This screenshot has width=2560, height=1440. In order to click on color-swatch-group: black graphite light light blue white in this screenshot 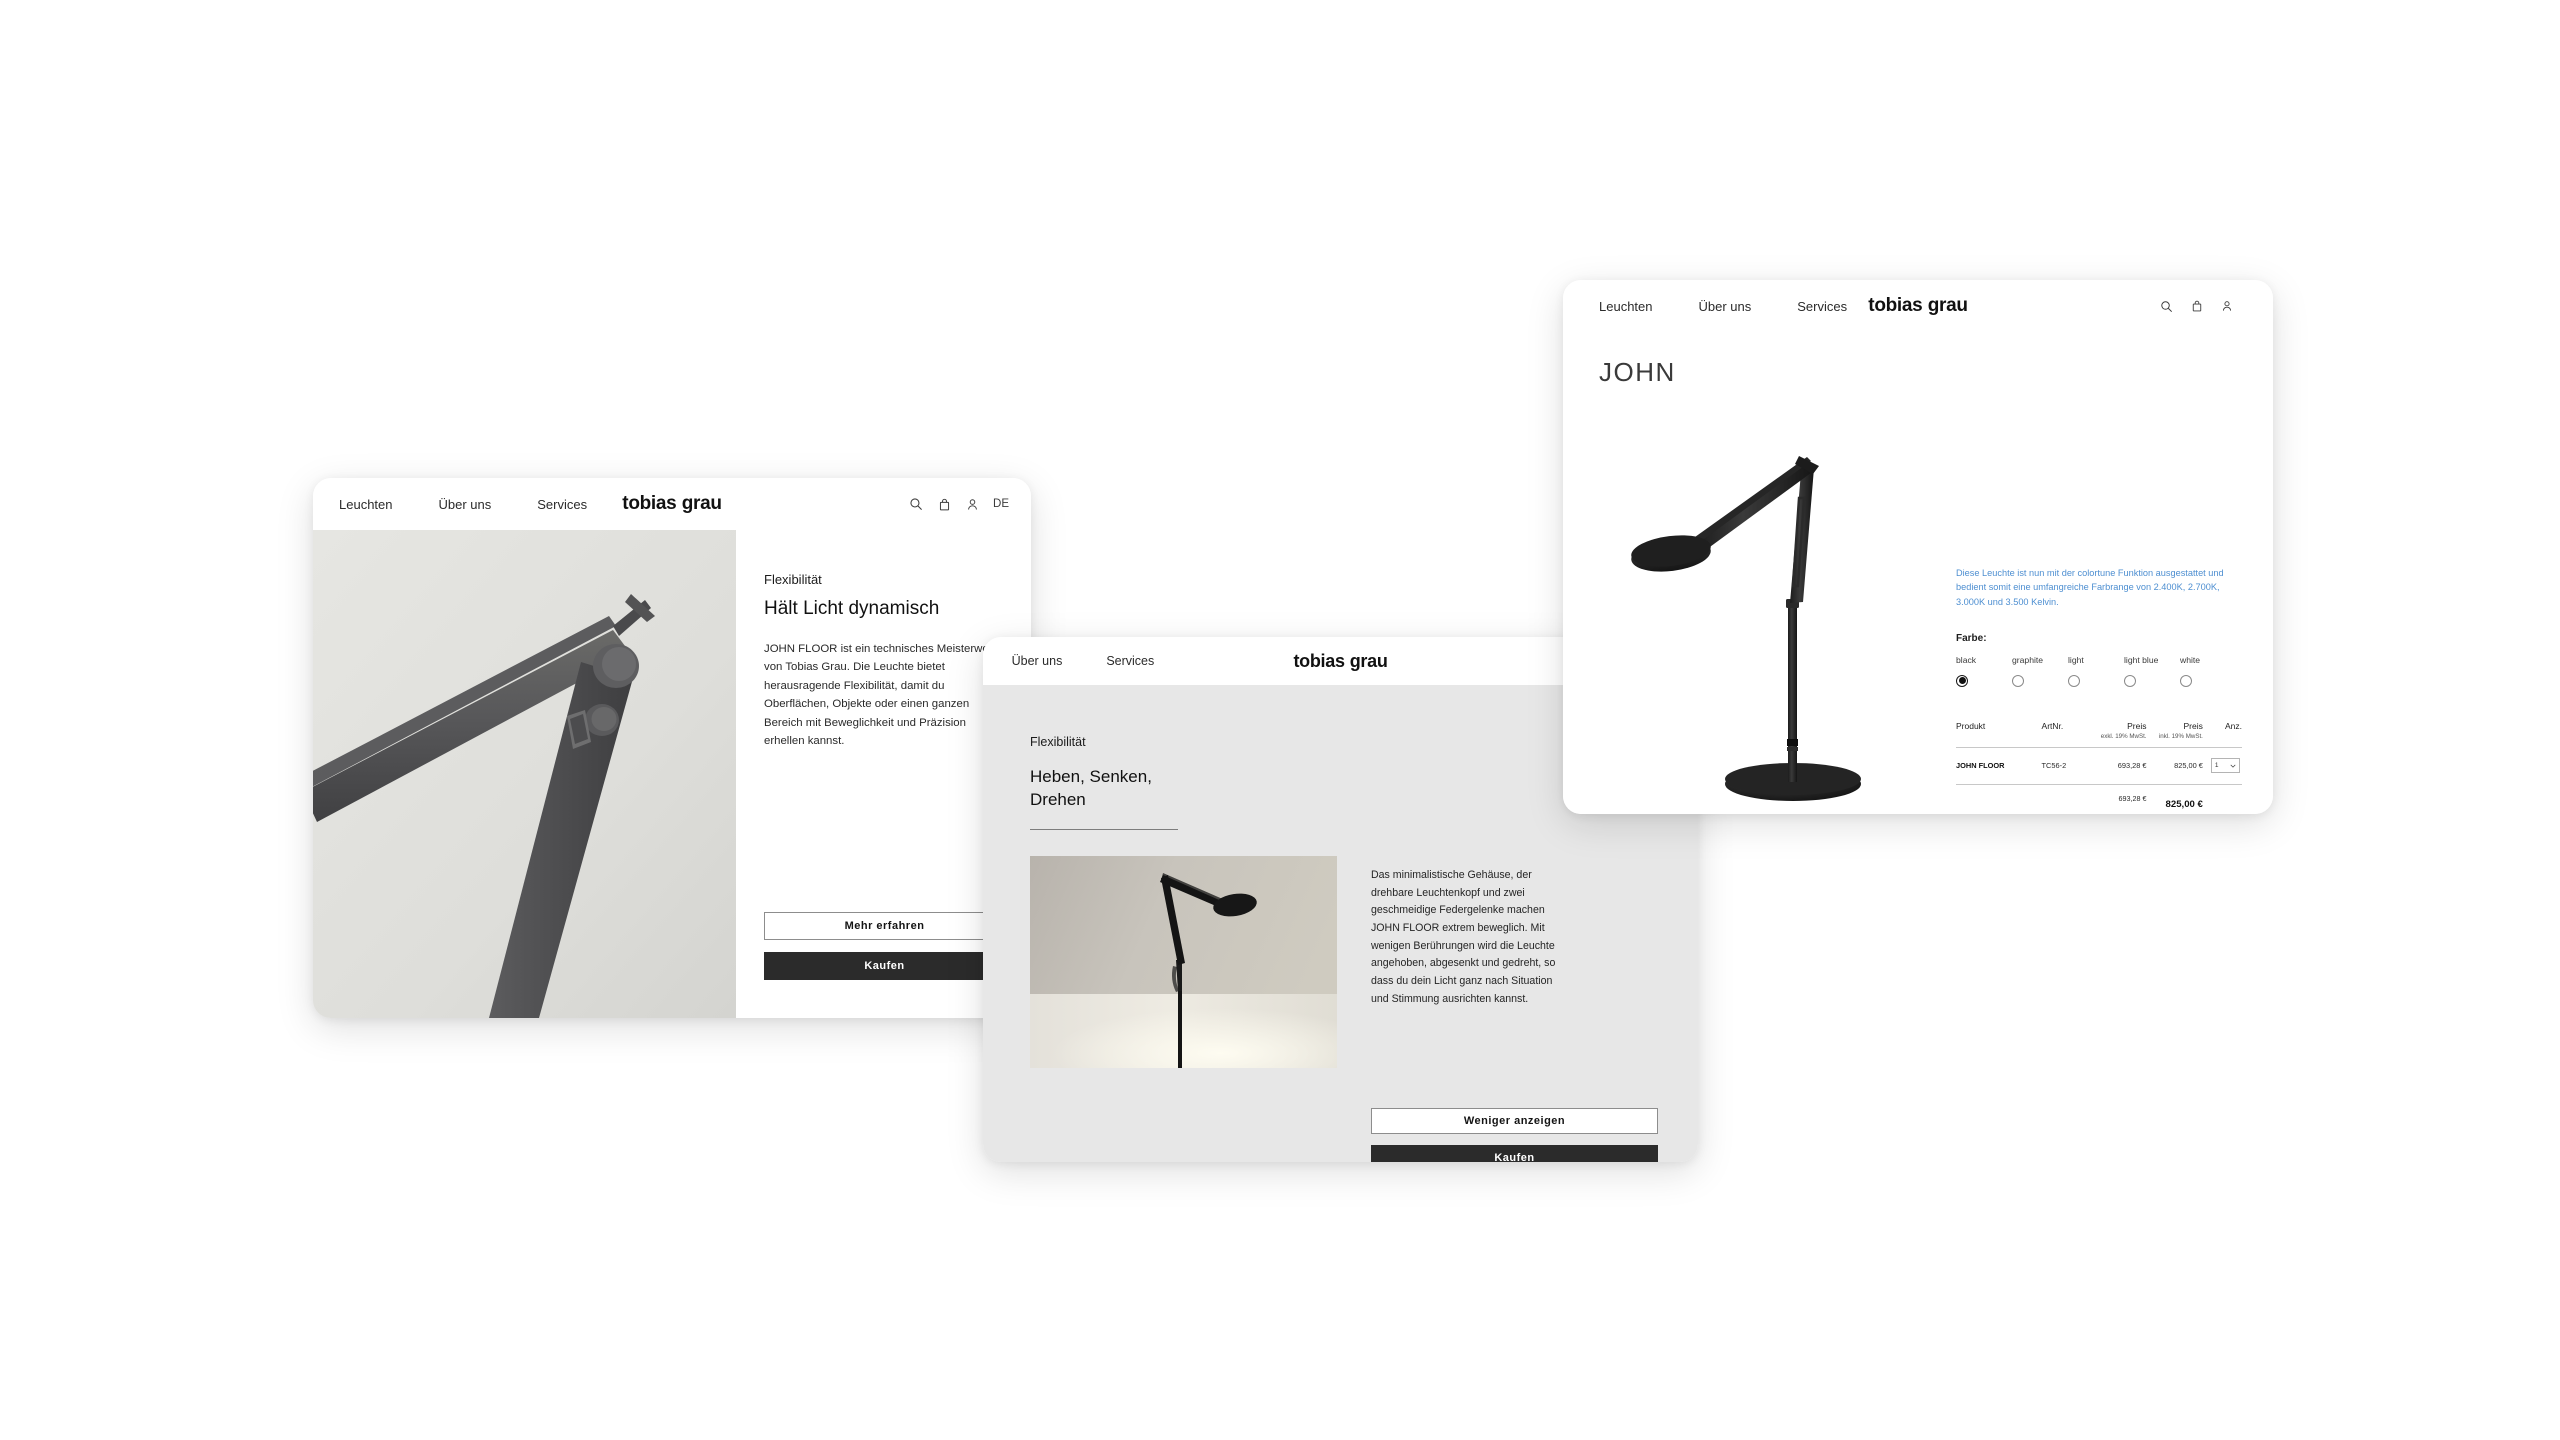, I will do `click(2099, 671)`.